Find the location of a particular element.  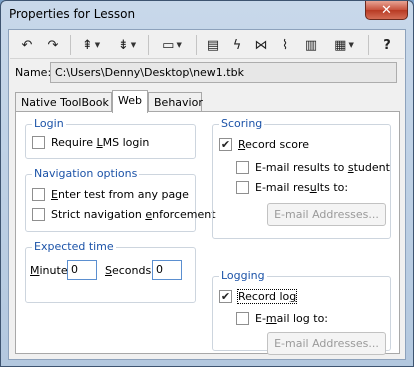

tab-web: Web is located at coordinates (130, 101).